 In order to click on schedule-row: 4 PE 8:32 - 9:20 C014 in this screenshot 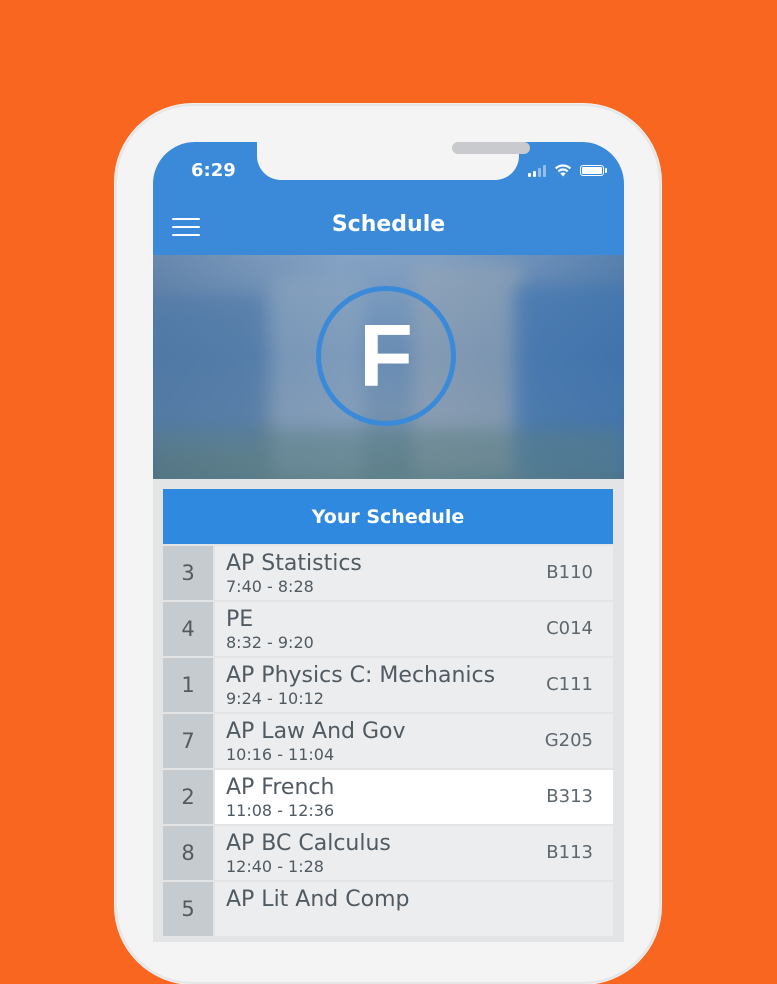, I will do `click(388, 629)`.